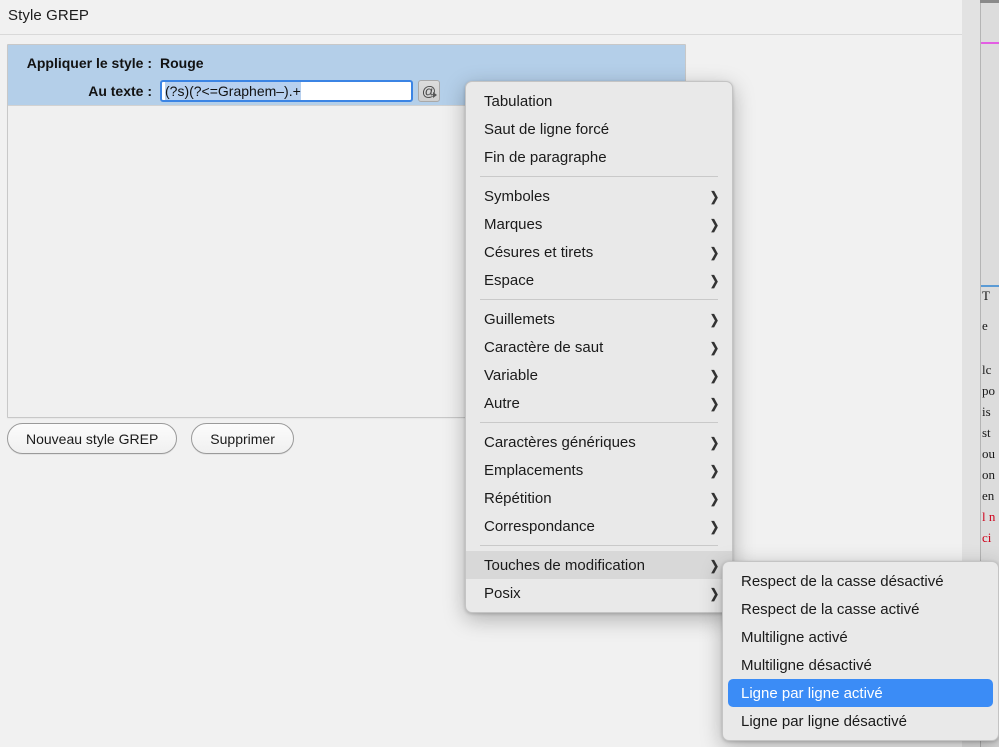 The width and height of the screenshot is (999, 747). Describe the element at coordinates (518, 101) in the screenshot. I see `menu-item-label: Tabulation` at that location.